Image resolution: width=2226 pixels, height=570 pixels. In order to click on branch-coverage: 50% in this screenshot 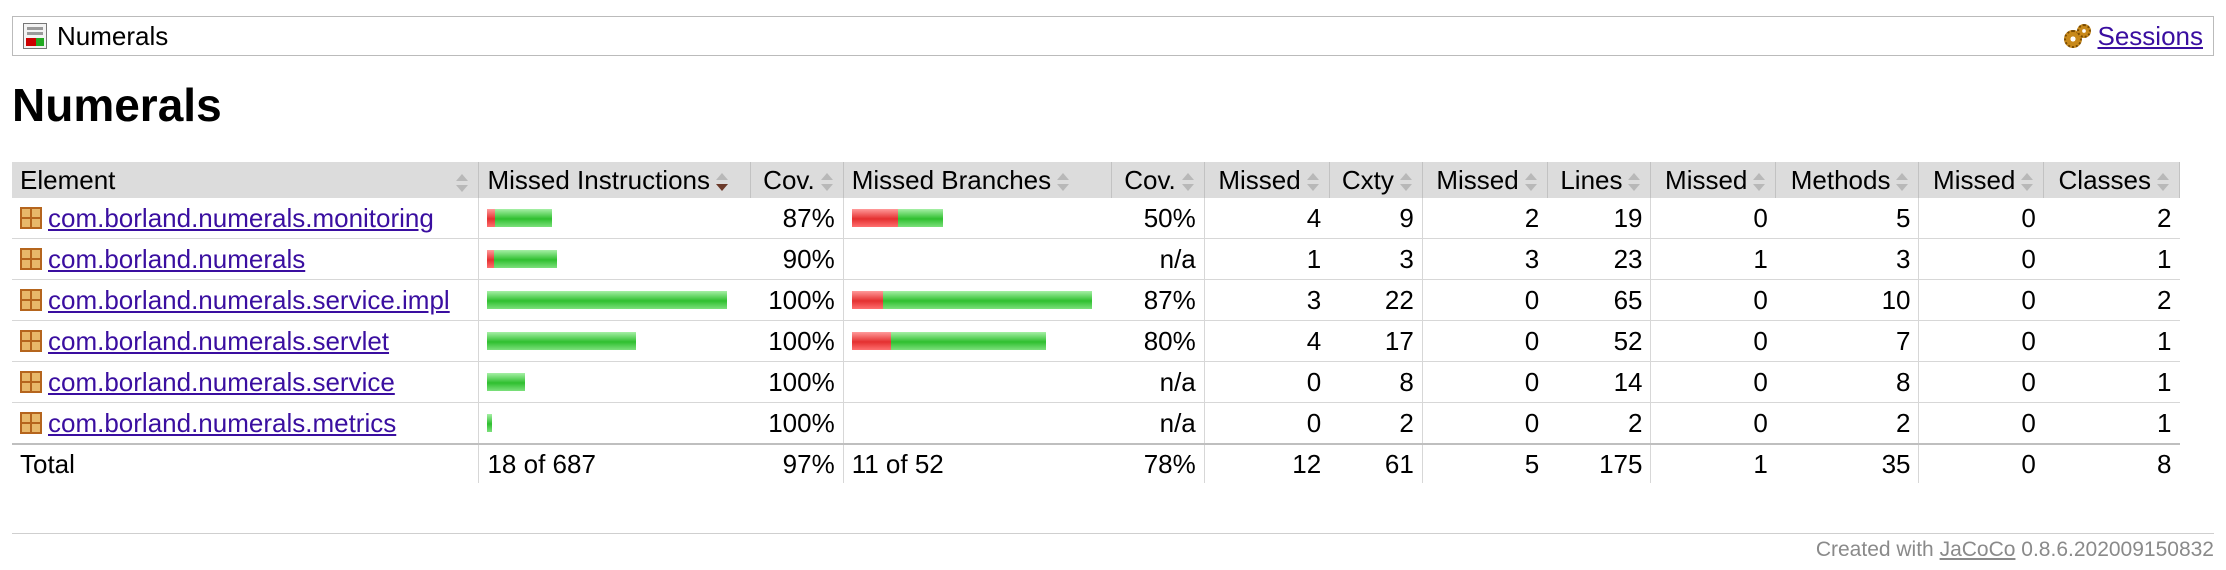, I will do `click(1158, 218)`.